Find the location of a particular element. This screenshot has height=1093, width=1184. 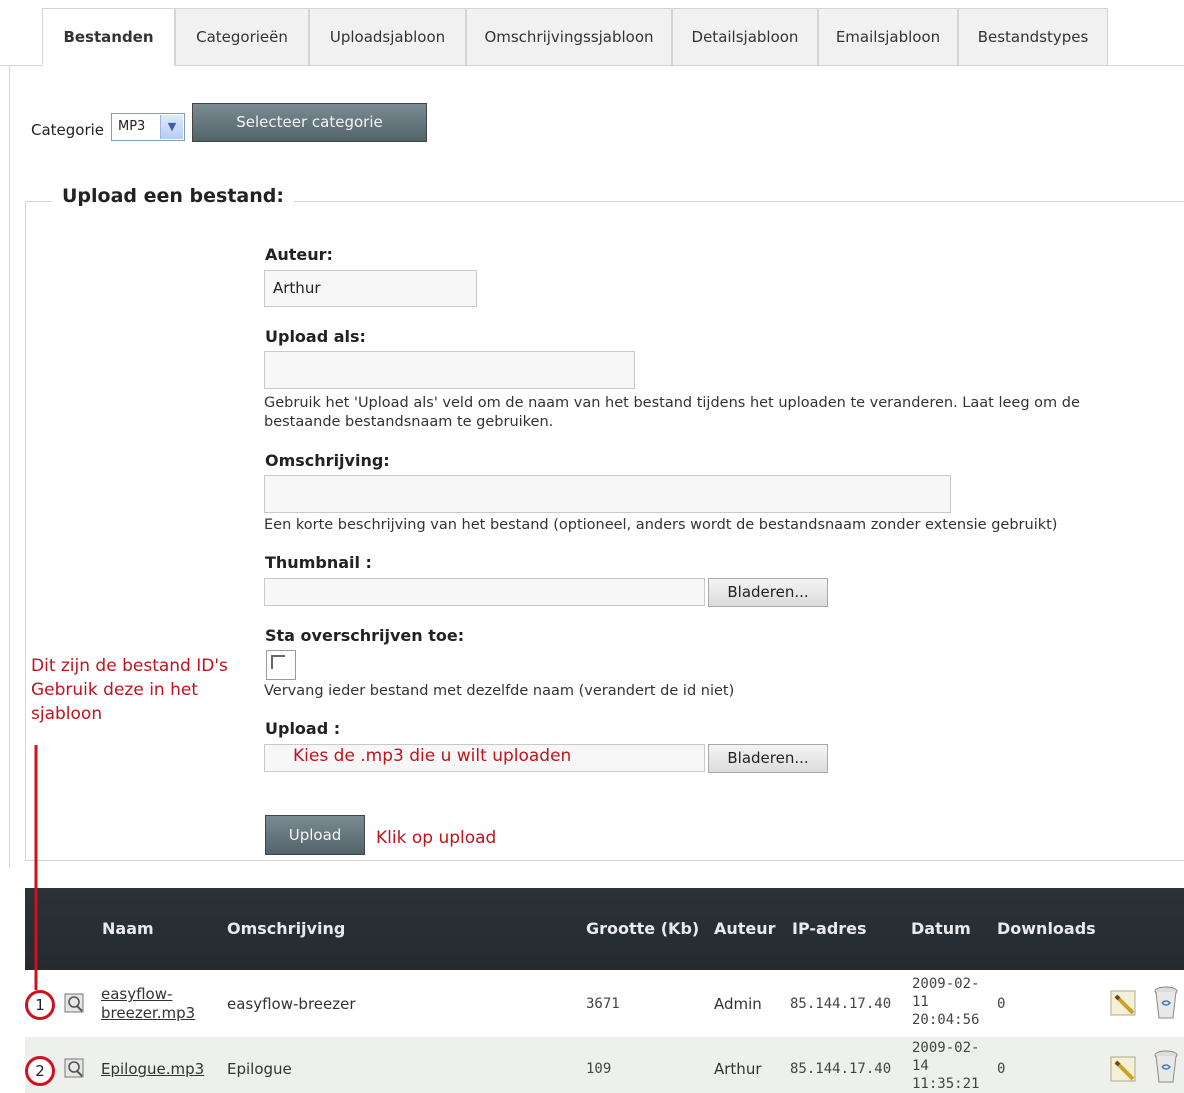

tab-bestandstypes: Bestandstypes is located at coordinates (1033, 36).